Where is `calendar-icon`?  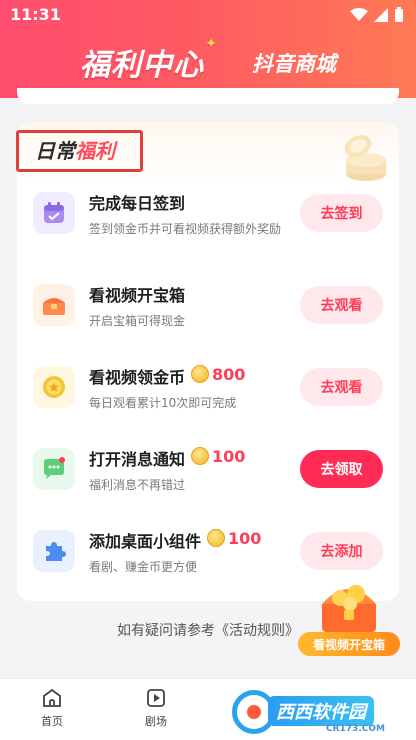 calendar-icon is located at coordinates (54, 213).